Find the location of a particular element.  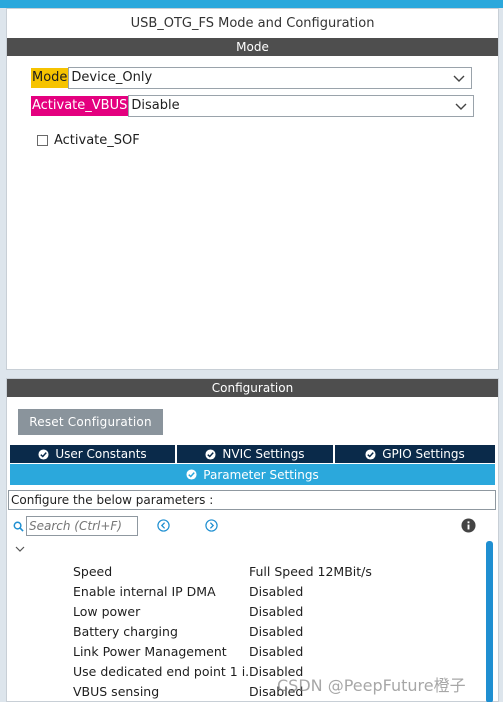

info-icon is located at coordinates (468, 525).